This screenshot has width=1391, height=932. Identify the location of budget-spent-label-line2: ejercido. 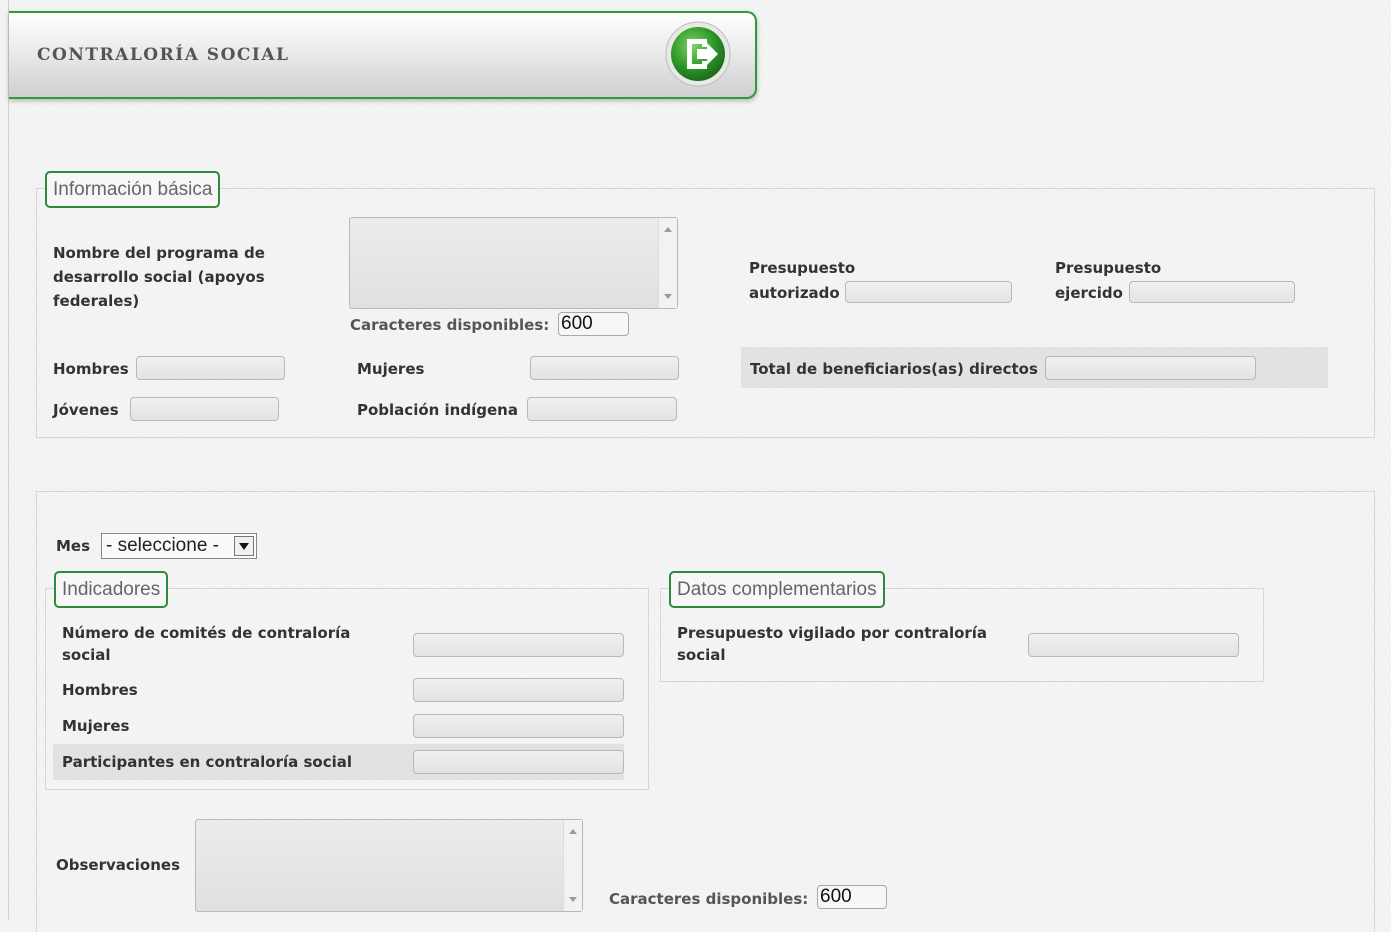
(1089, 293).